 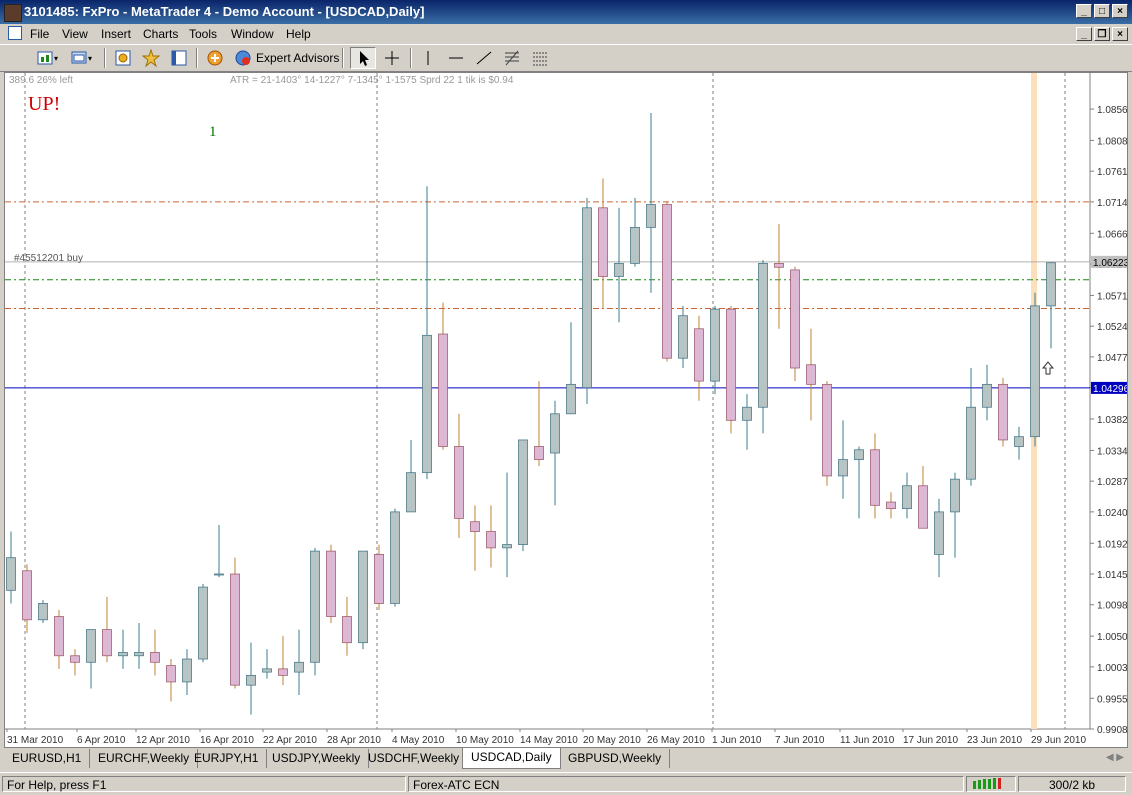 What do you see at coordinates (1112, 668) in the screenshot?
I see `y-tick-label: 1.00030` at bounding box center [1112, 668].